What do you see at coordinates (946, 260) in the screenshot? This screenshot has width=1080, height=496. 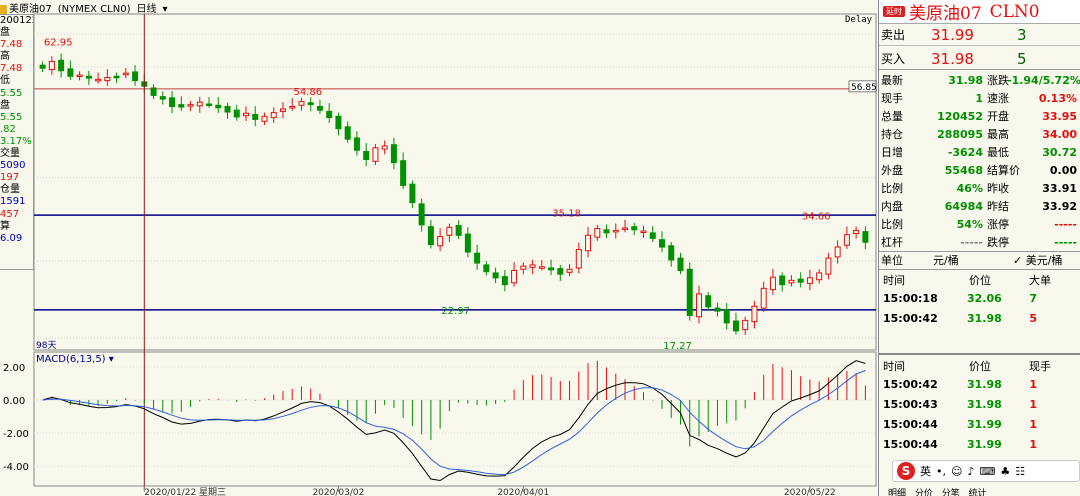 I see `unit-value: 元/桶` at bounding box center [946, 260].